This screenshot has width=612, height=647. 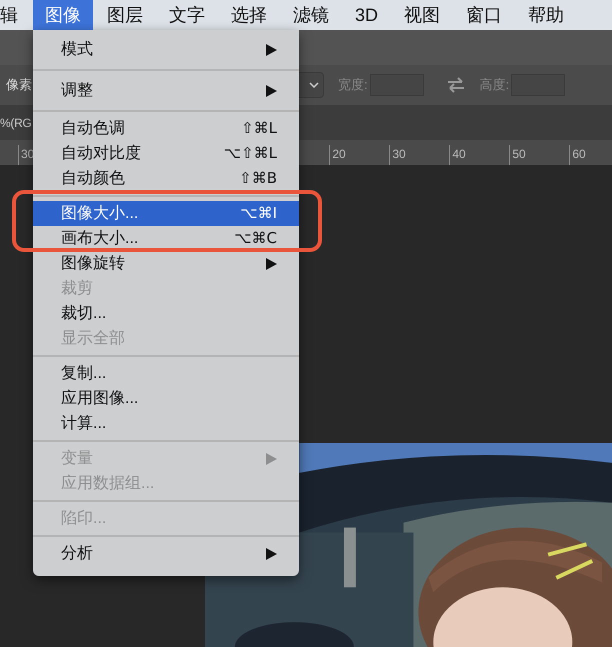 I want to click on swap-icon, so click(x=456, y=85).